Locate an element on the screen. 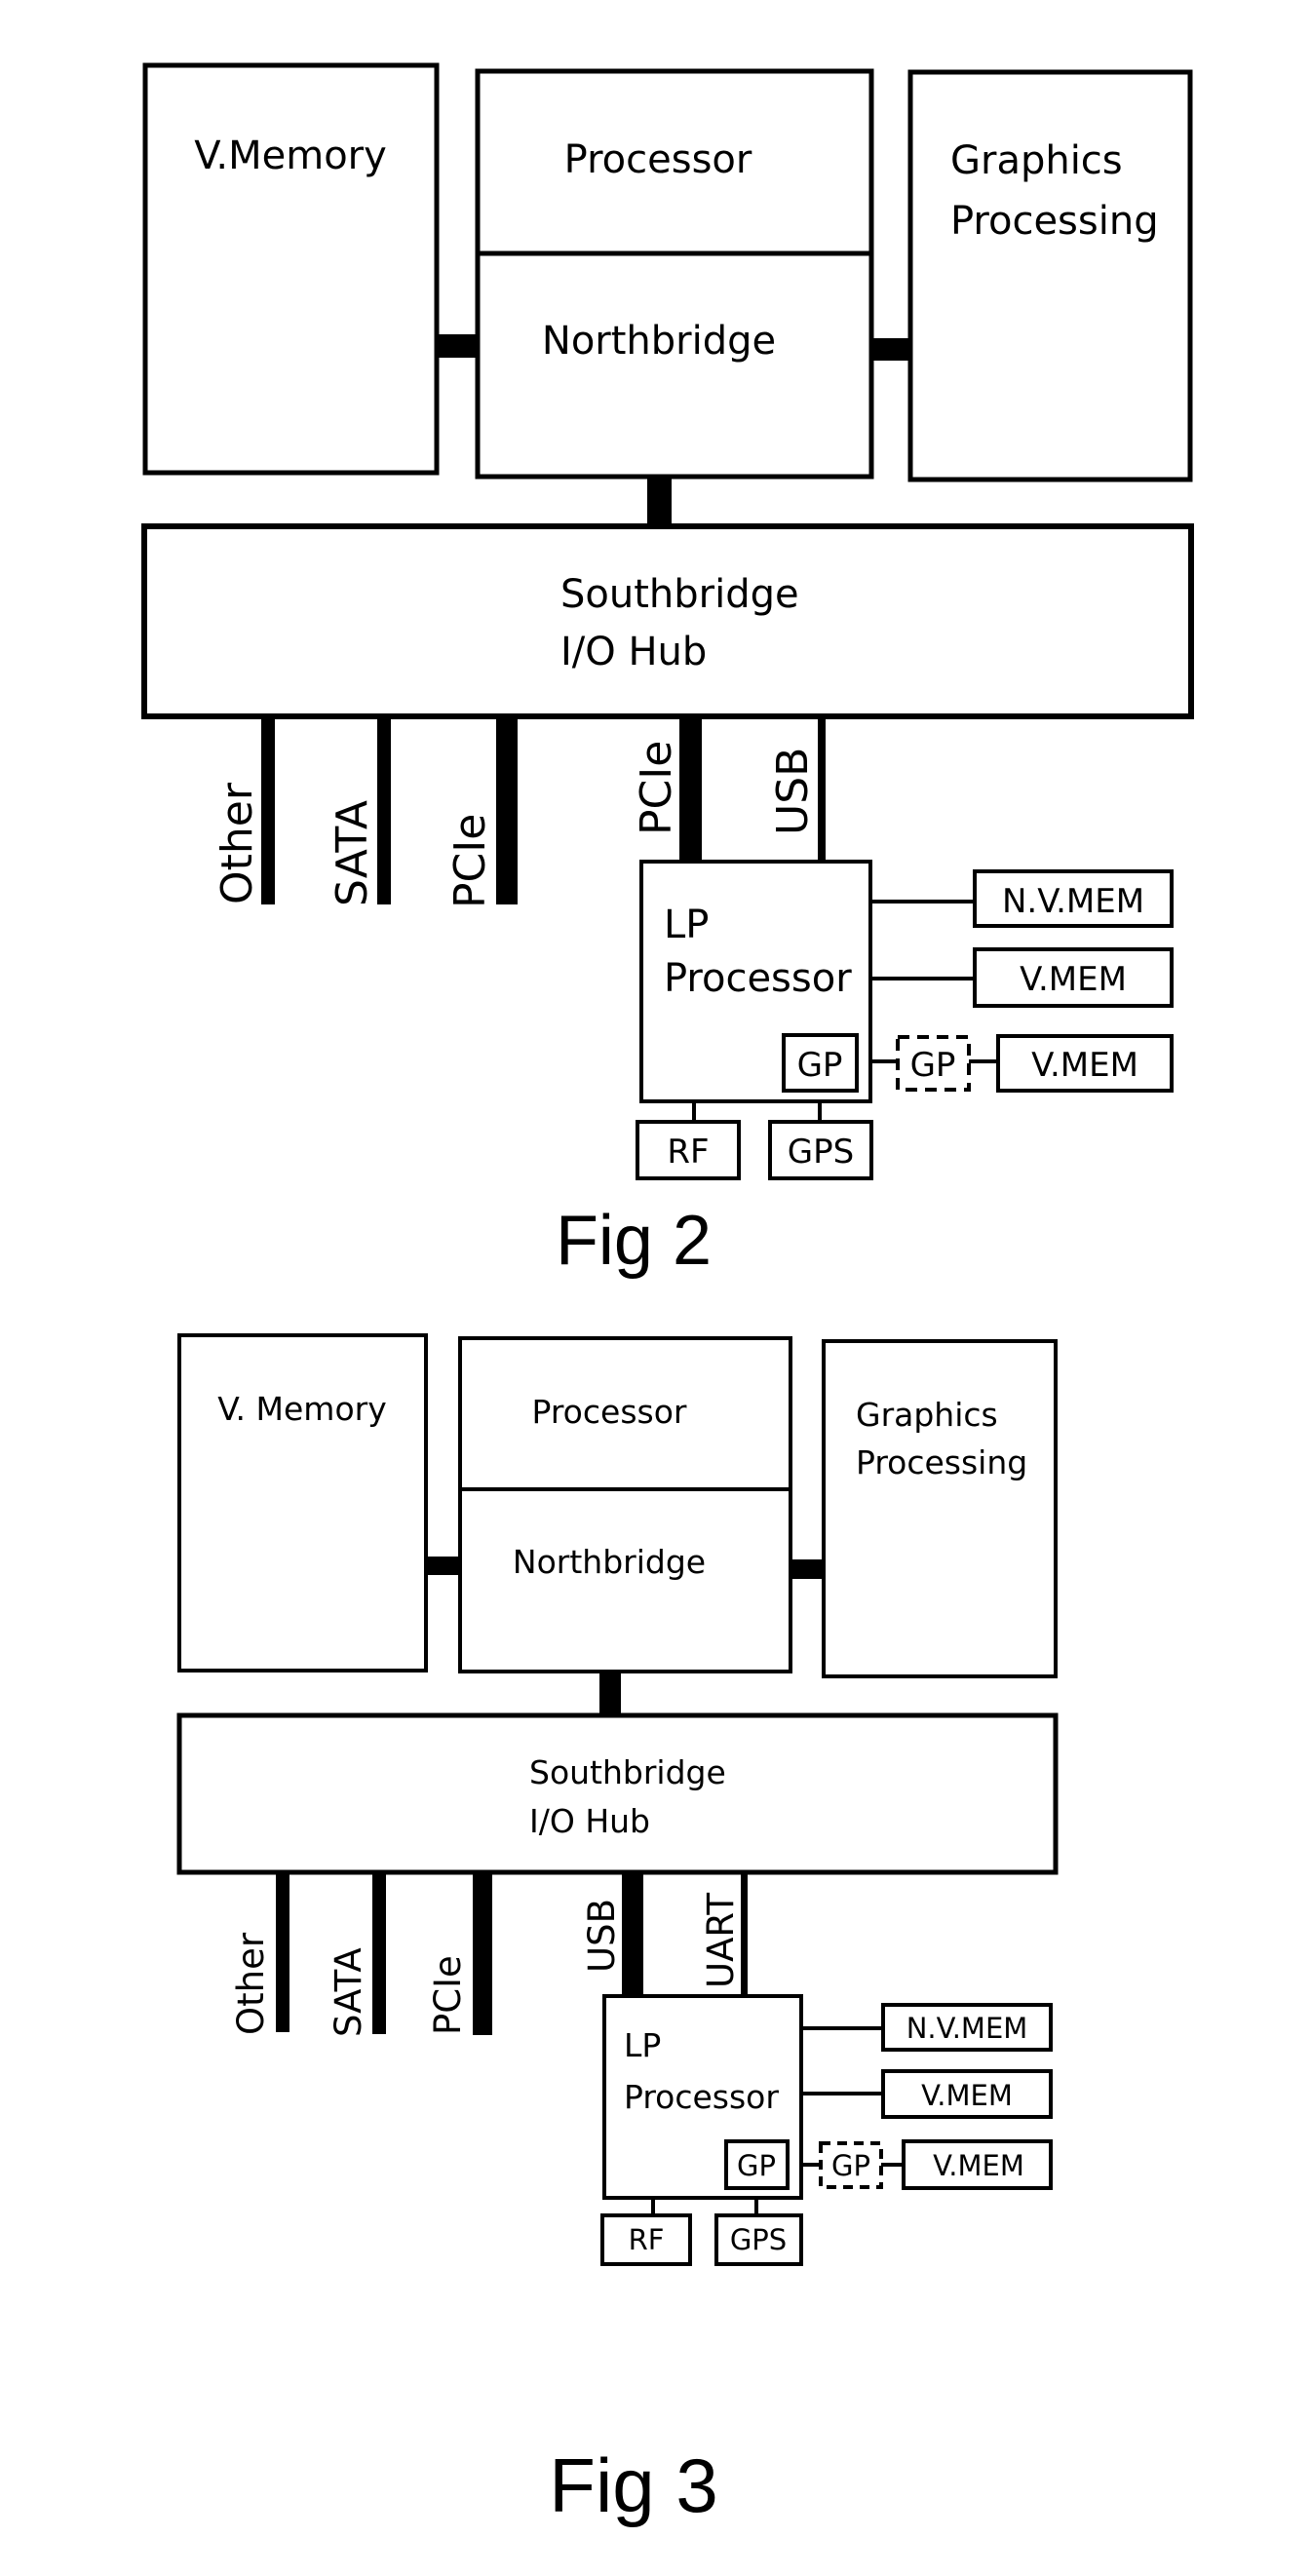  v-memory-label: V. Memory is located at coordinates (302, 1409).